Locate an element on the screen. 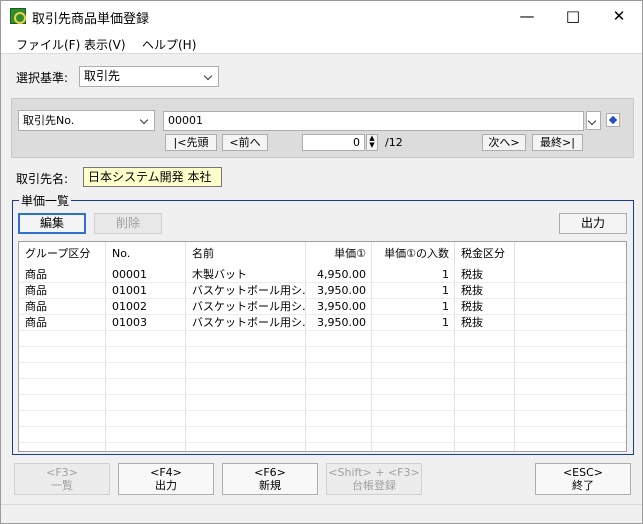 Image resolution: width=643 pixels, height=524 pixels. f3-label: 一覧 is located at coordinates (62, 485).